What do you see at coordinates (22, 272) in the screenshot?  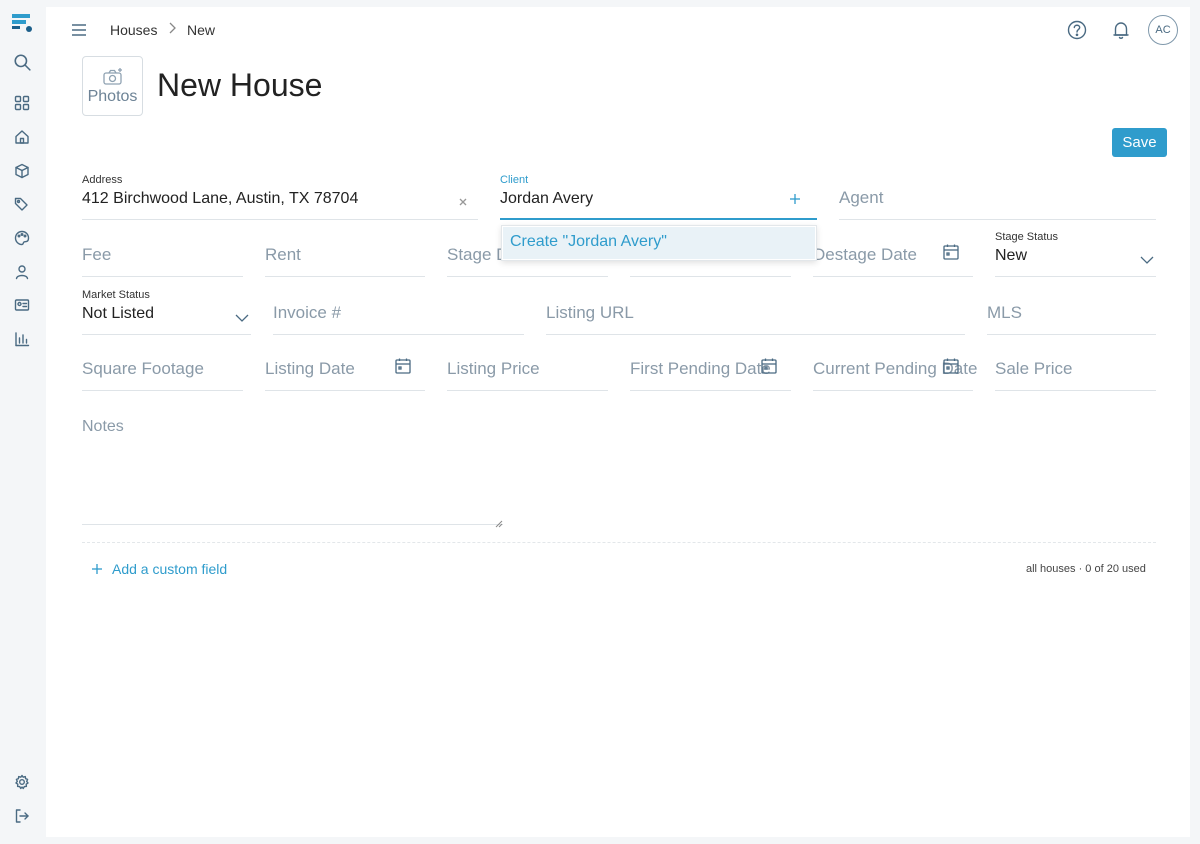 I see `user-icon` at bounding box center [22, 272].